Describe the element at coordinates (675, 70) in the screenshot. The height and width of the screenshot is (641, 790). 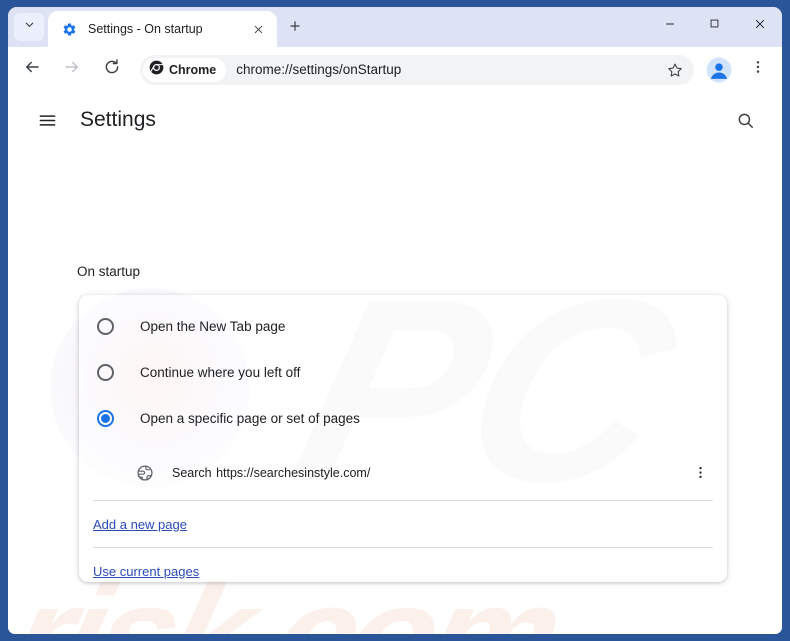
I see `star-icon` at that location.